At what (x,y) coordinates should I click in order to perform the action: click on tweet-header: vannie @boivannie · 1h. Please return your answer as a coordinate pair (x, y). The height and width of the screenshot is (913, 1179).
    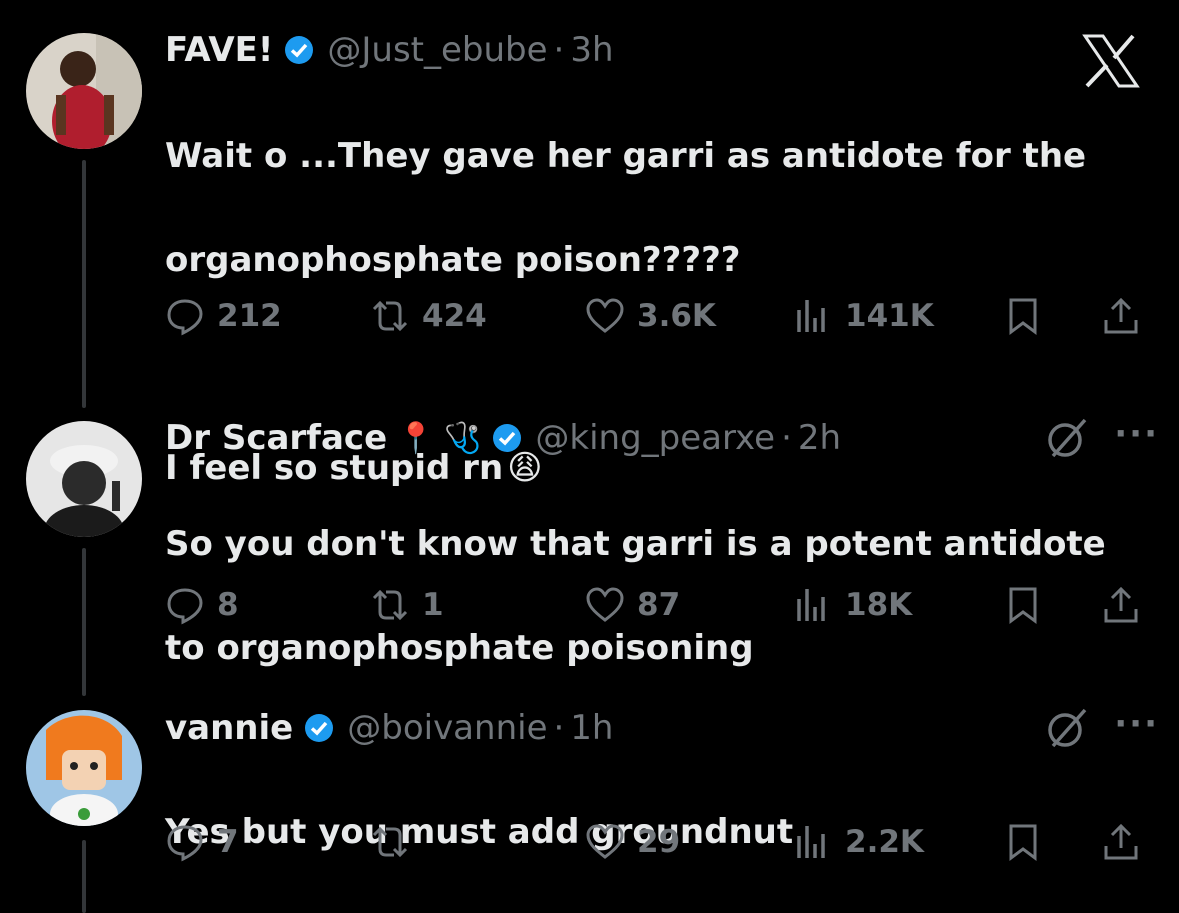
    Looking at the image, I should click on (389, 728).